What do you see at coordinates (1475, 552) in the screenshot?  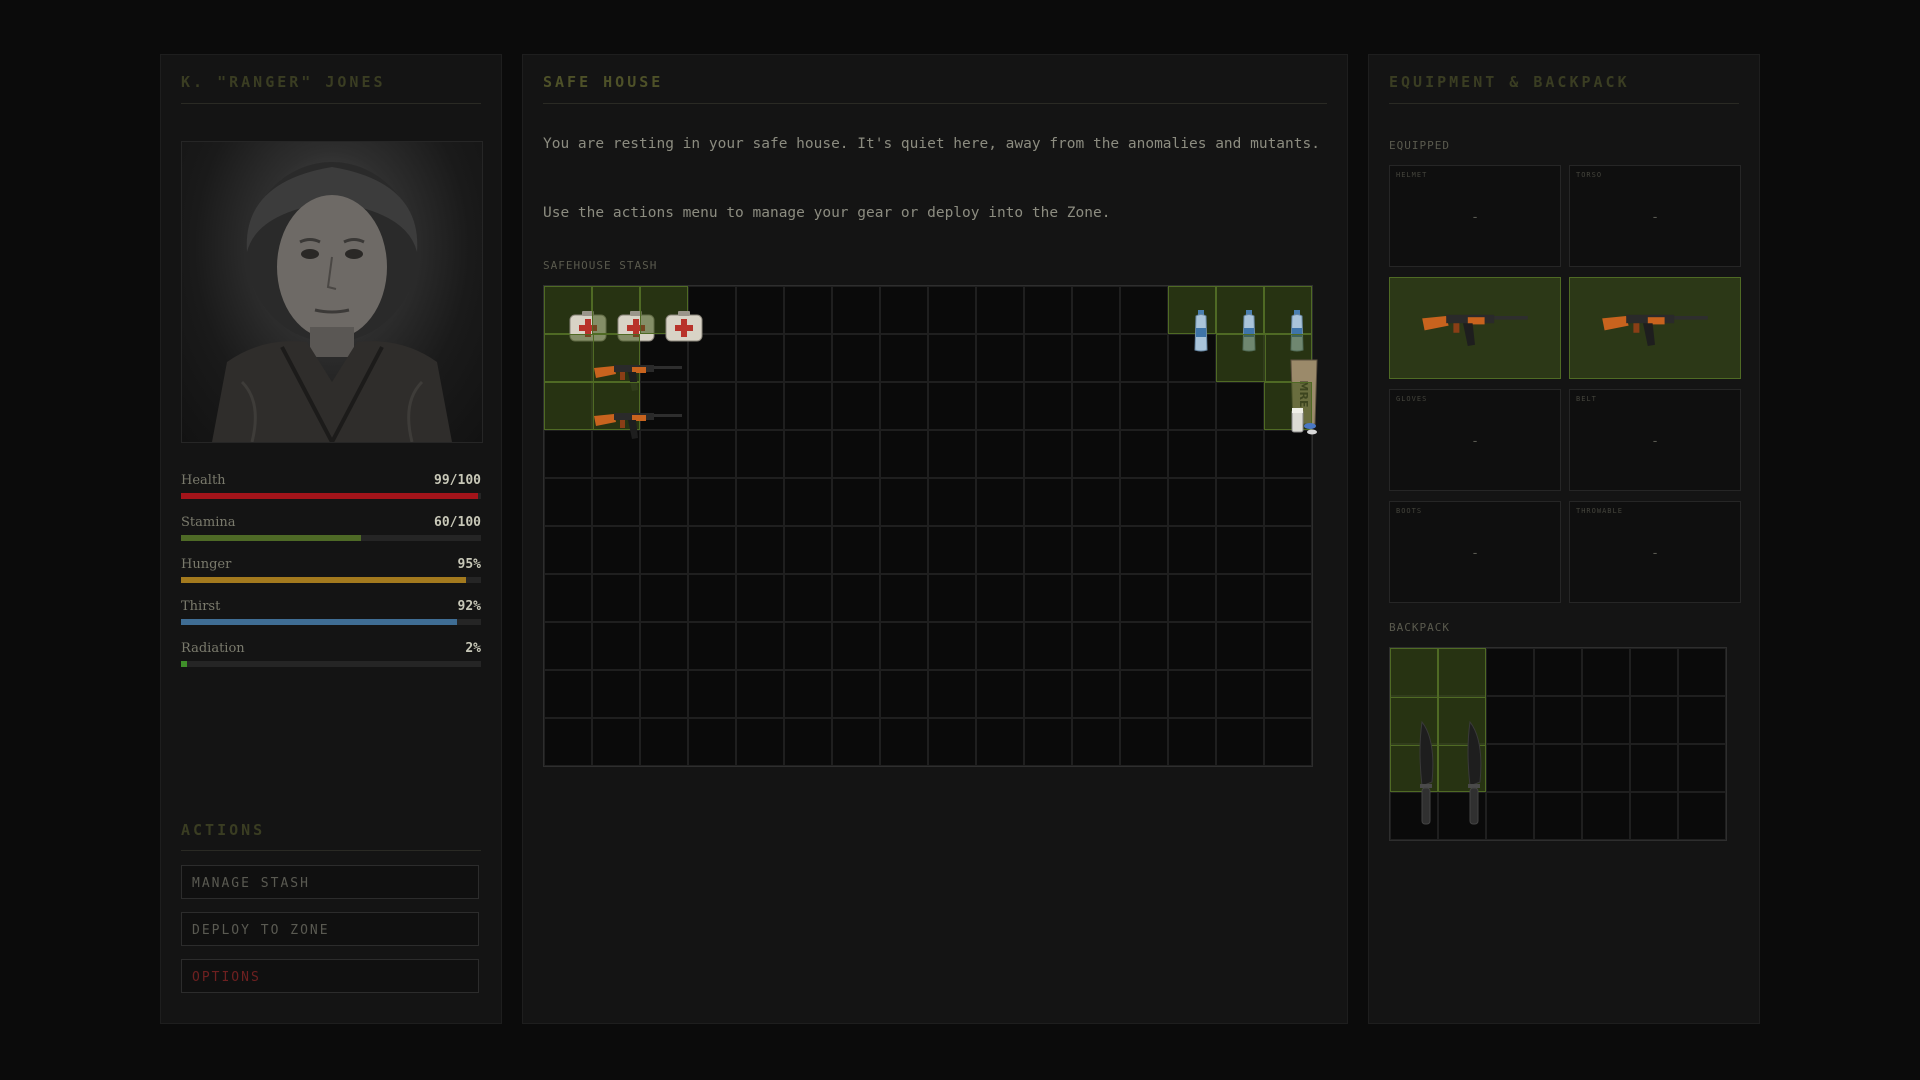 I see `equipment-slot: BOOTS -` at bounding box center [1475, 552].